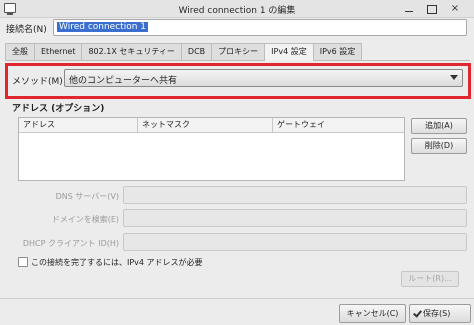 This screenshot has height=325, width=474. I want to click on method-dropdown: 他のコンピューターへ共有, so click(263, 78).